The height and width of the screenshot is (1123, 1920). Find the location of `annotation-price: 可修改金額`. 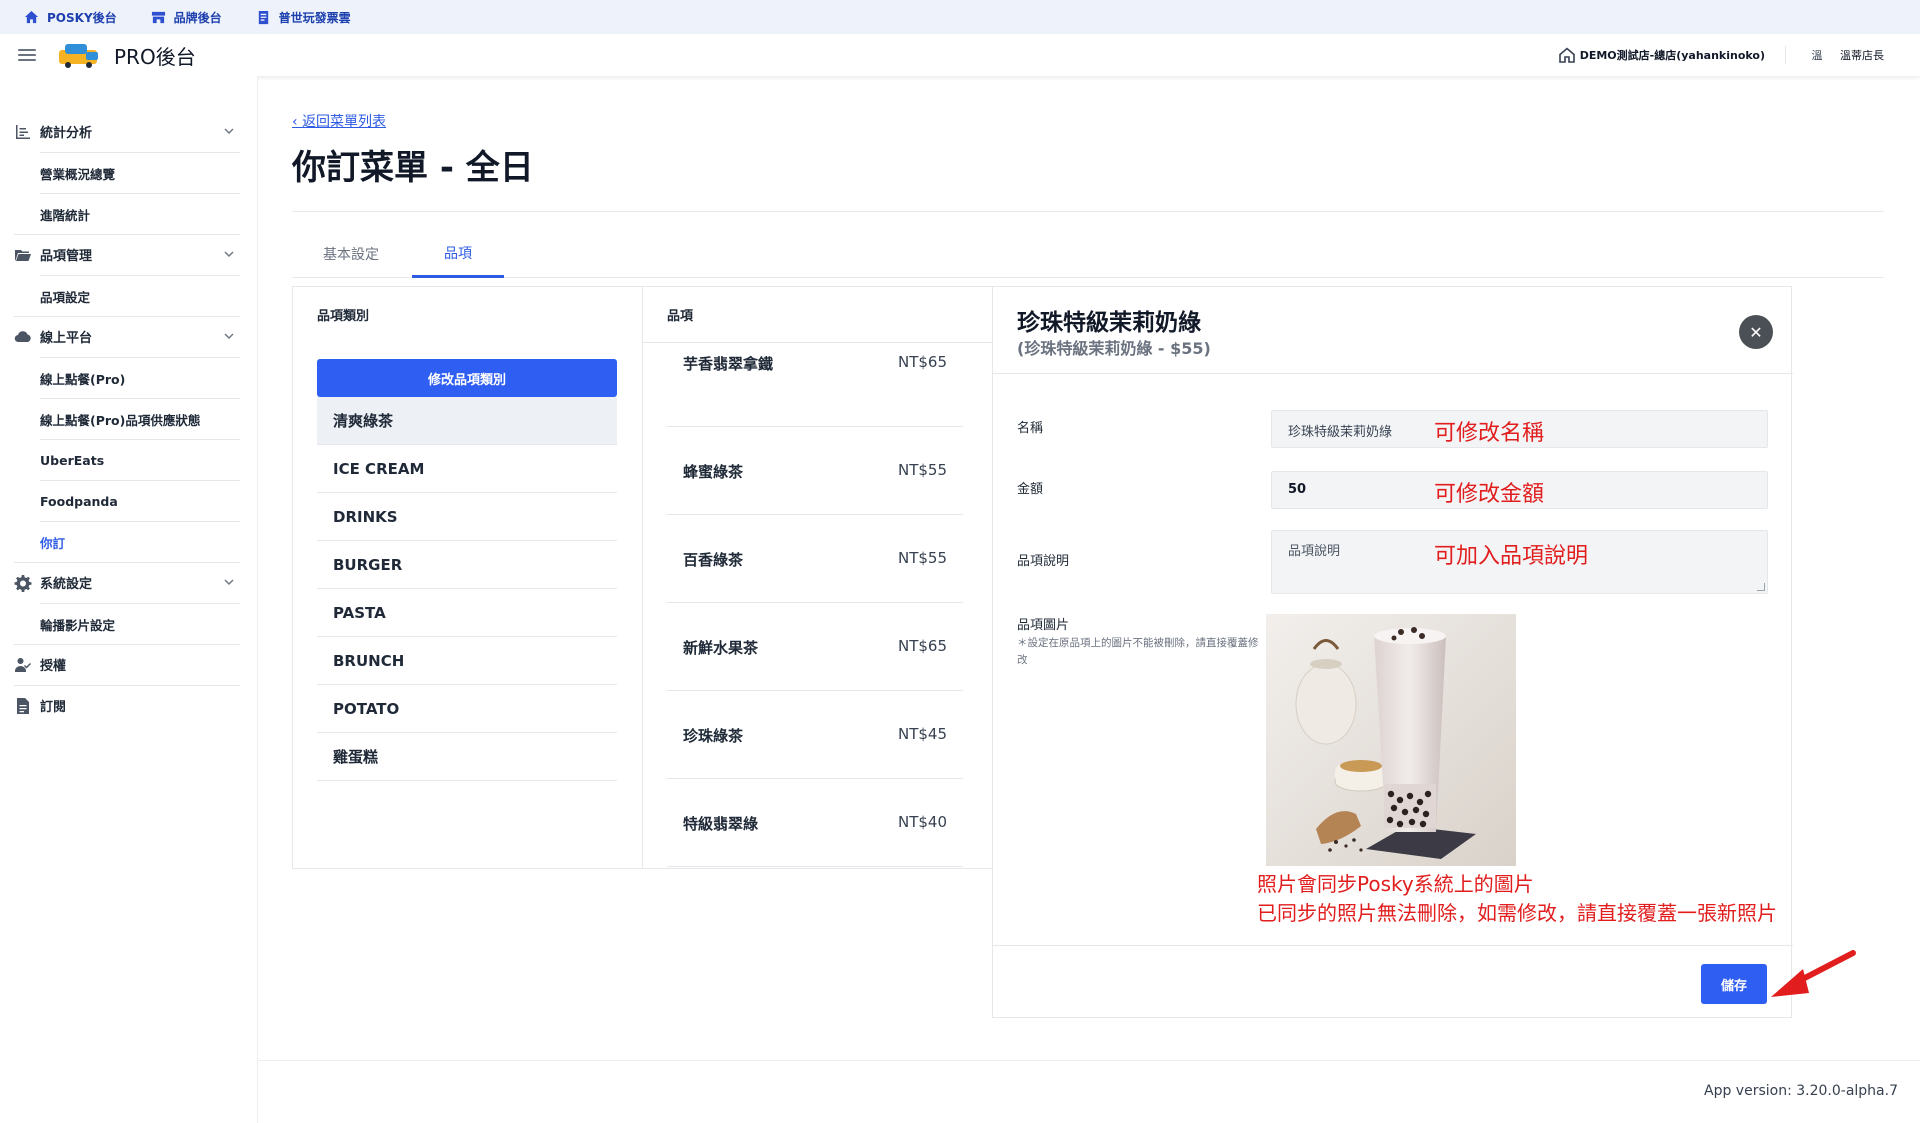

annotation-price: 可修改金額 is located at coordinates (1489, 494).